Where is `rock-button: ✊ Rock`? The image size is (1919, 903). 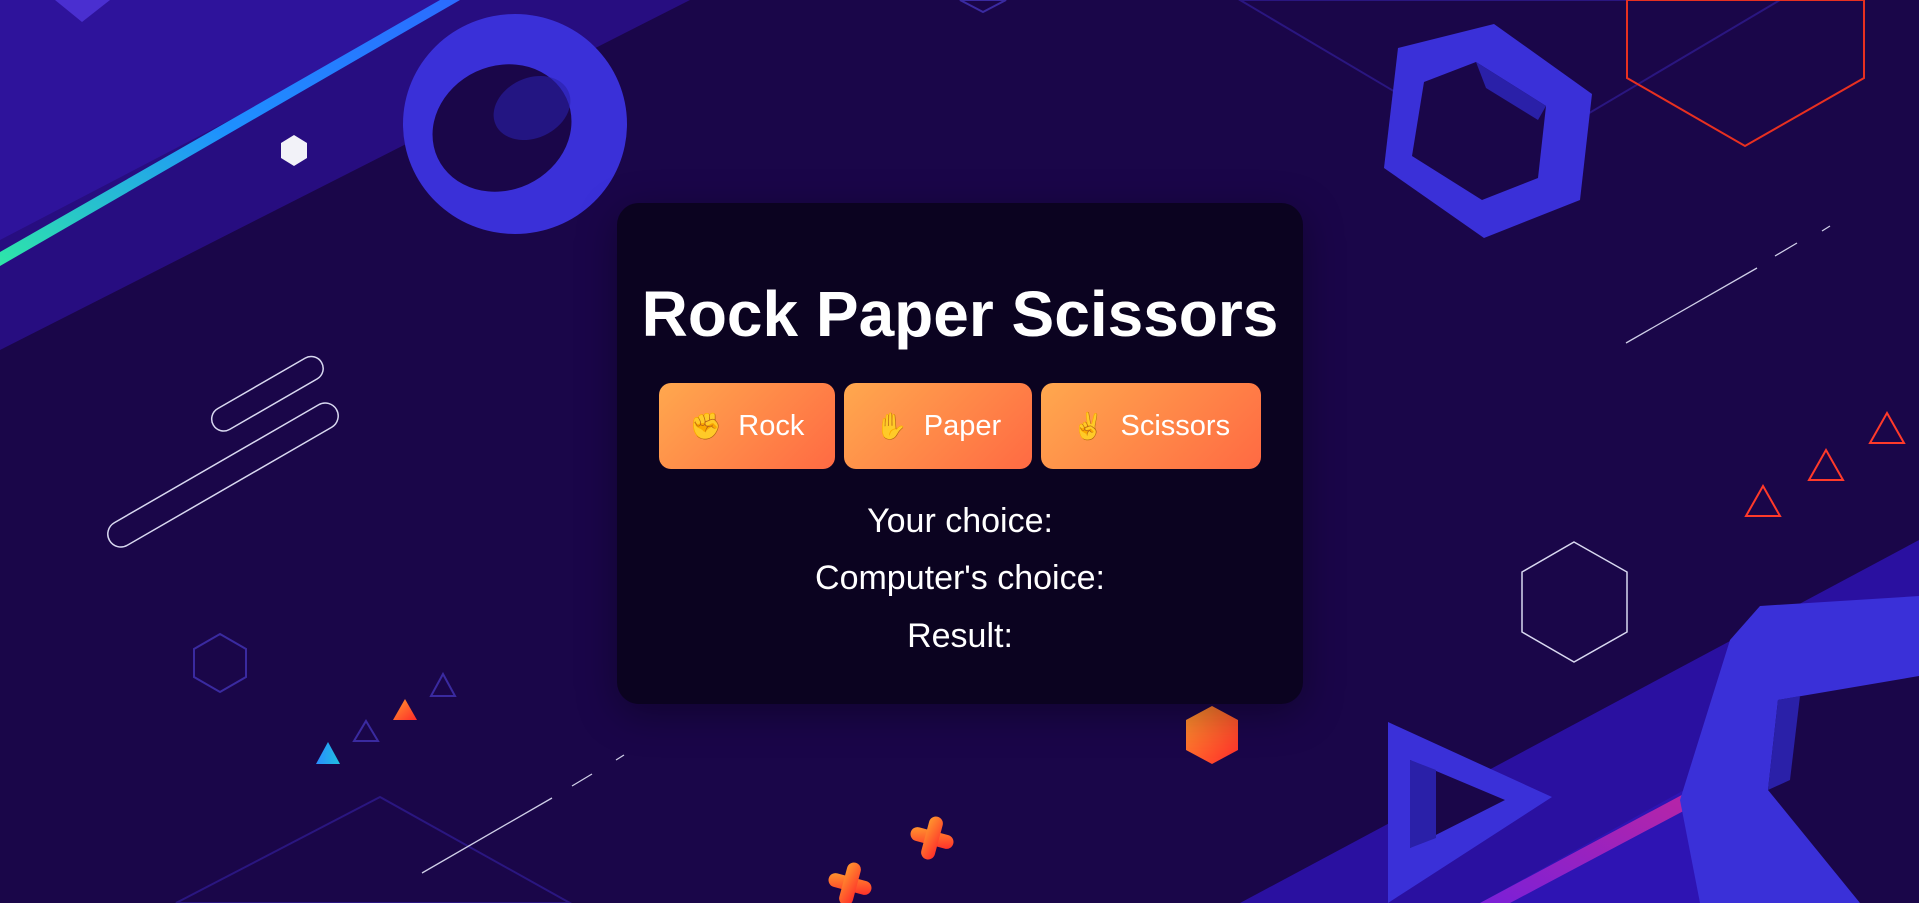 rock-button: ✊ Rock is located at coordinates (747, 426).